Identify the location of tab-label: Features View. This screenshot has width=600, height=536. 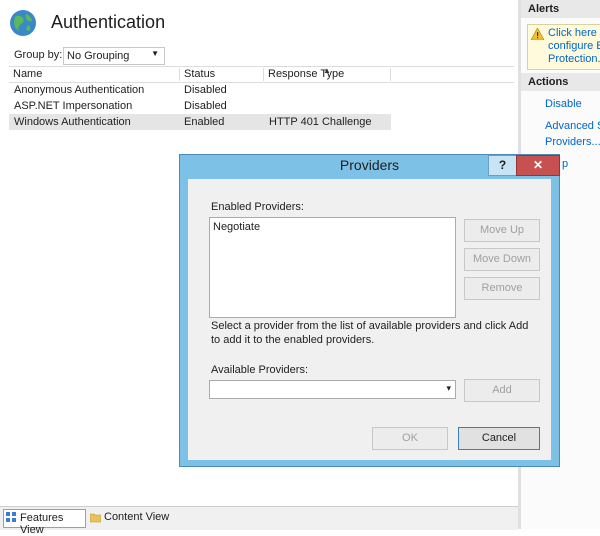
(42, 524).